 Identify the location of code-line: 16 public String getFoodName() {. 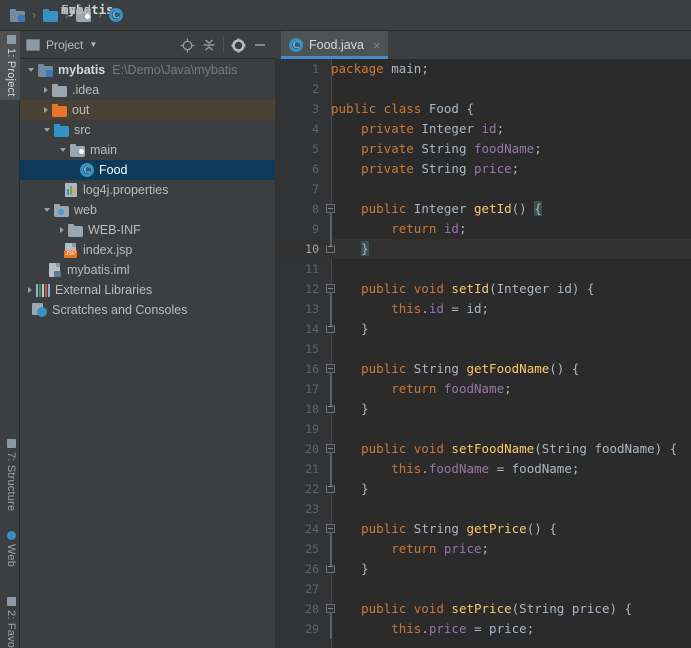
(483, 369).